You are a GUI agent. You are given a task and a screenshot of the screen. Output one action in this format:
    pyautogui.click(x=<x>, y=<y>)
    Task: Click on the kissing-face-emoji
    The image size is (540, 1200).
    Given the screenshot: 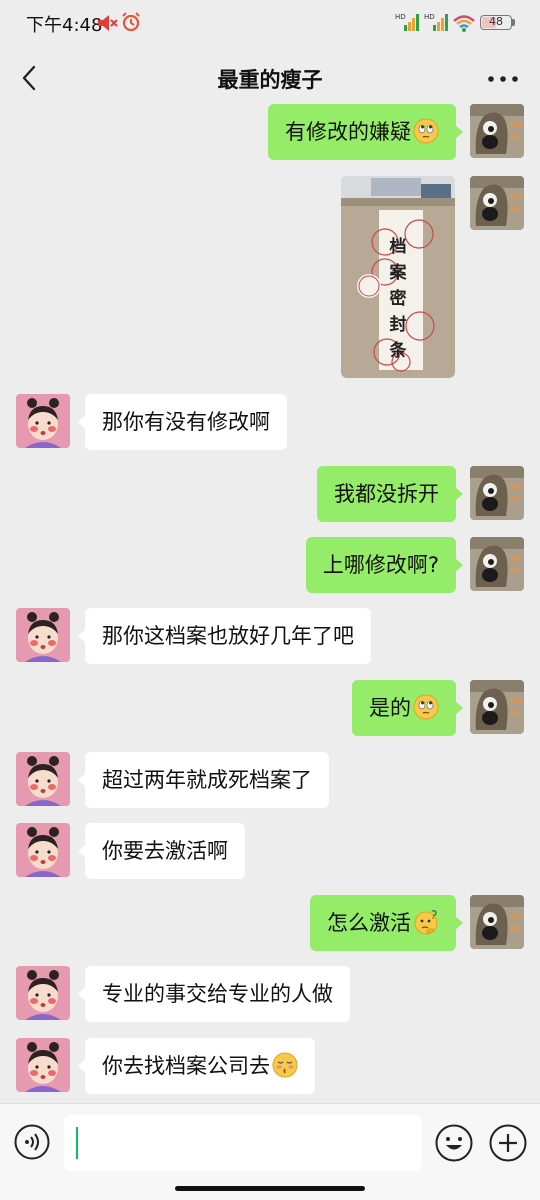 What is the action you would take?
    pyautogui.click(x=285, y=1065)
    